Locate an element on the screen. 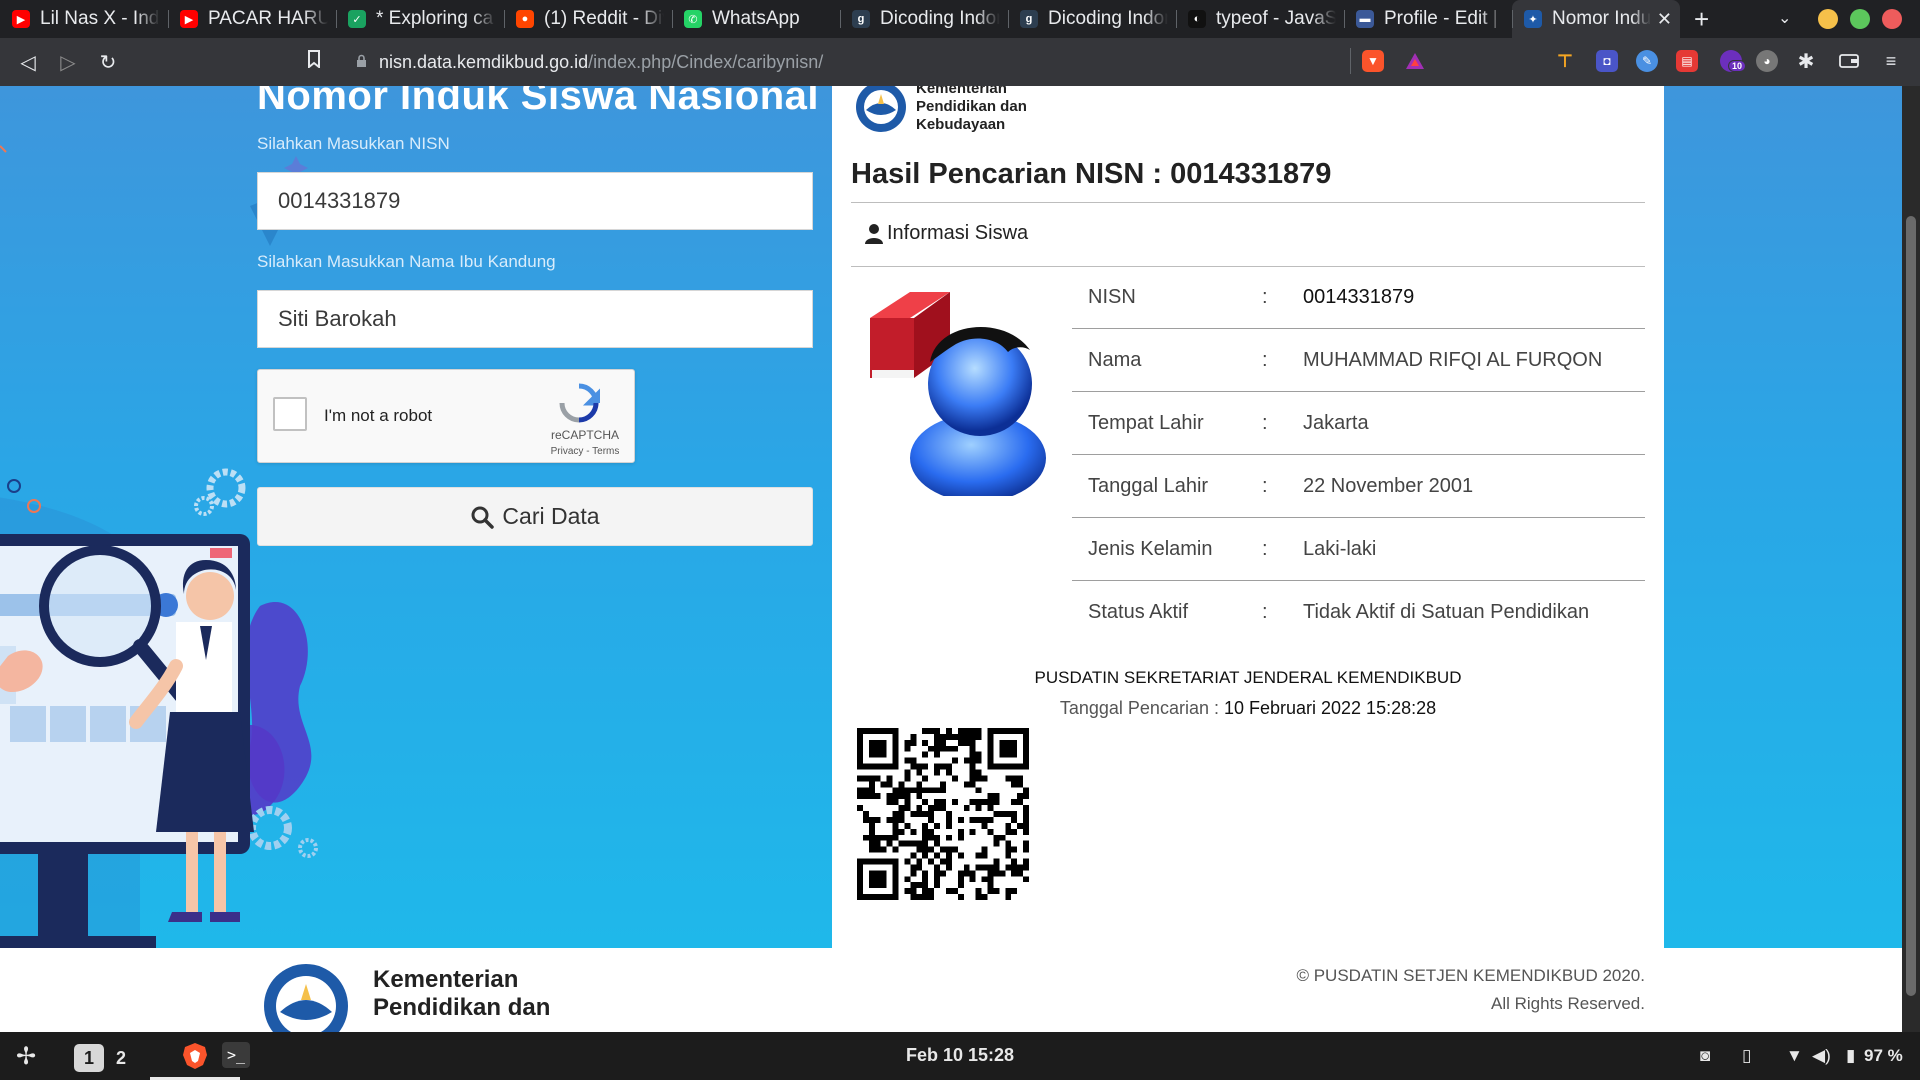  browser-tab: ▶ Lil Nas X - Industry Baby is located at coordinates (84, 19).